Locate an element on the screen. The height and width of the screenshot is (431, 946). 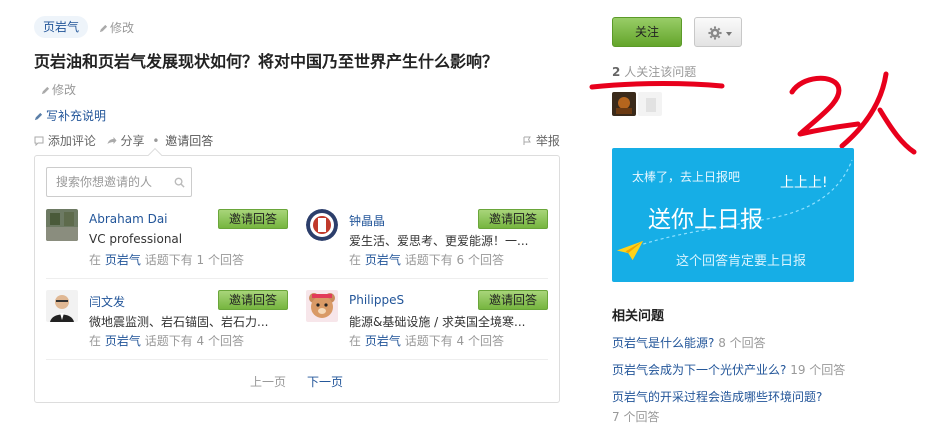
prev-page-button: 上一页 is located at coordinates (268, 381).